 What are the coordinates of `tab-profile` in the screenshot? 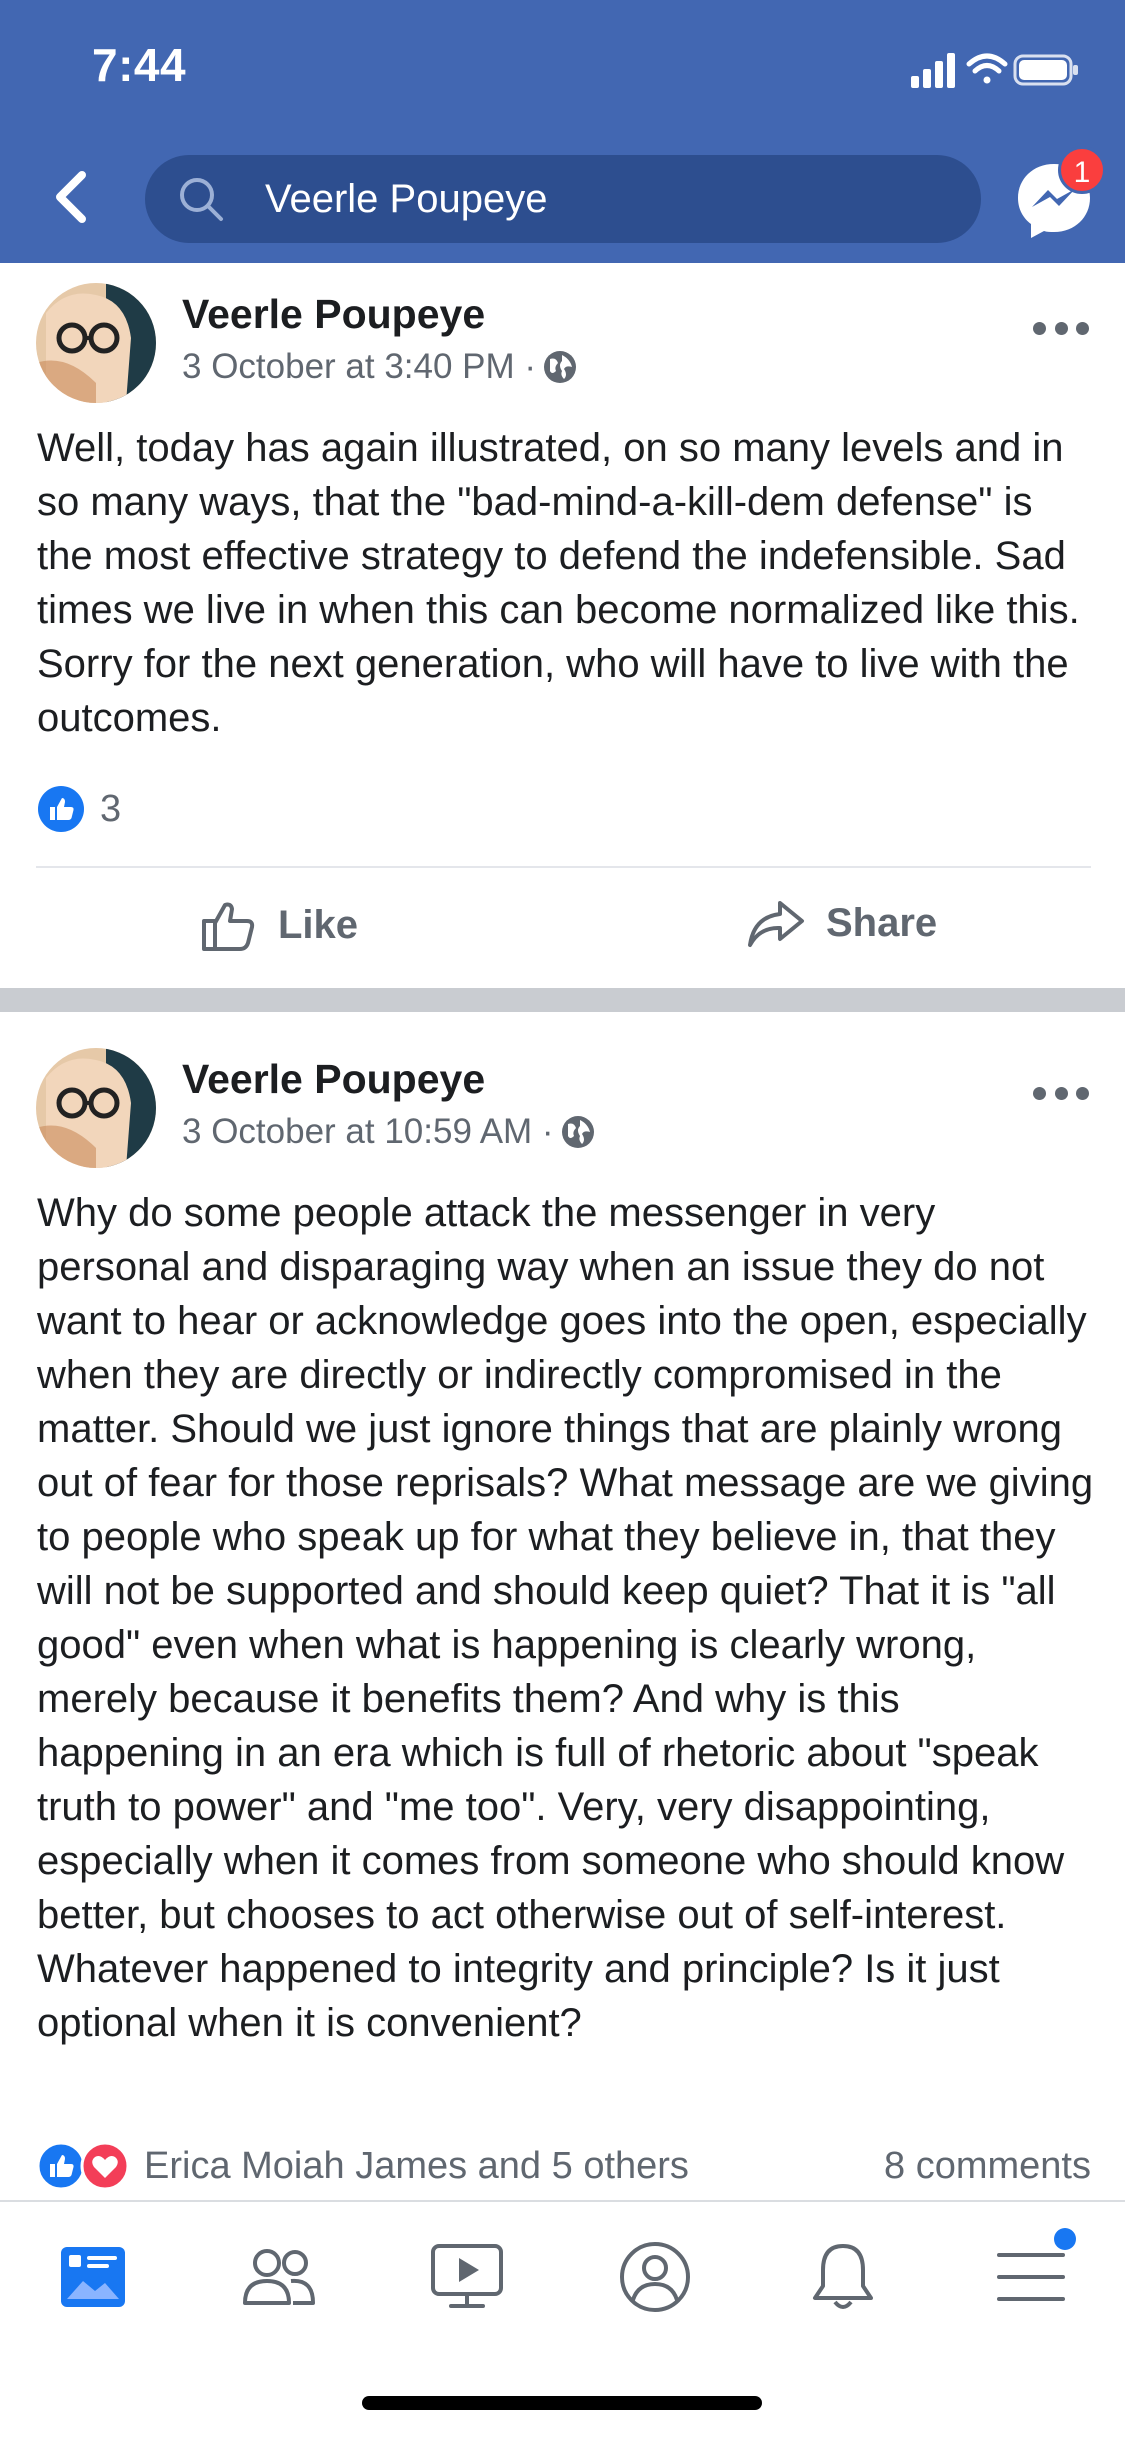 It's located at (655, 2277).